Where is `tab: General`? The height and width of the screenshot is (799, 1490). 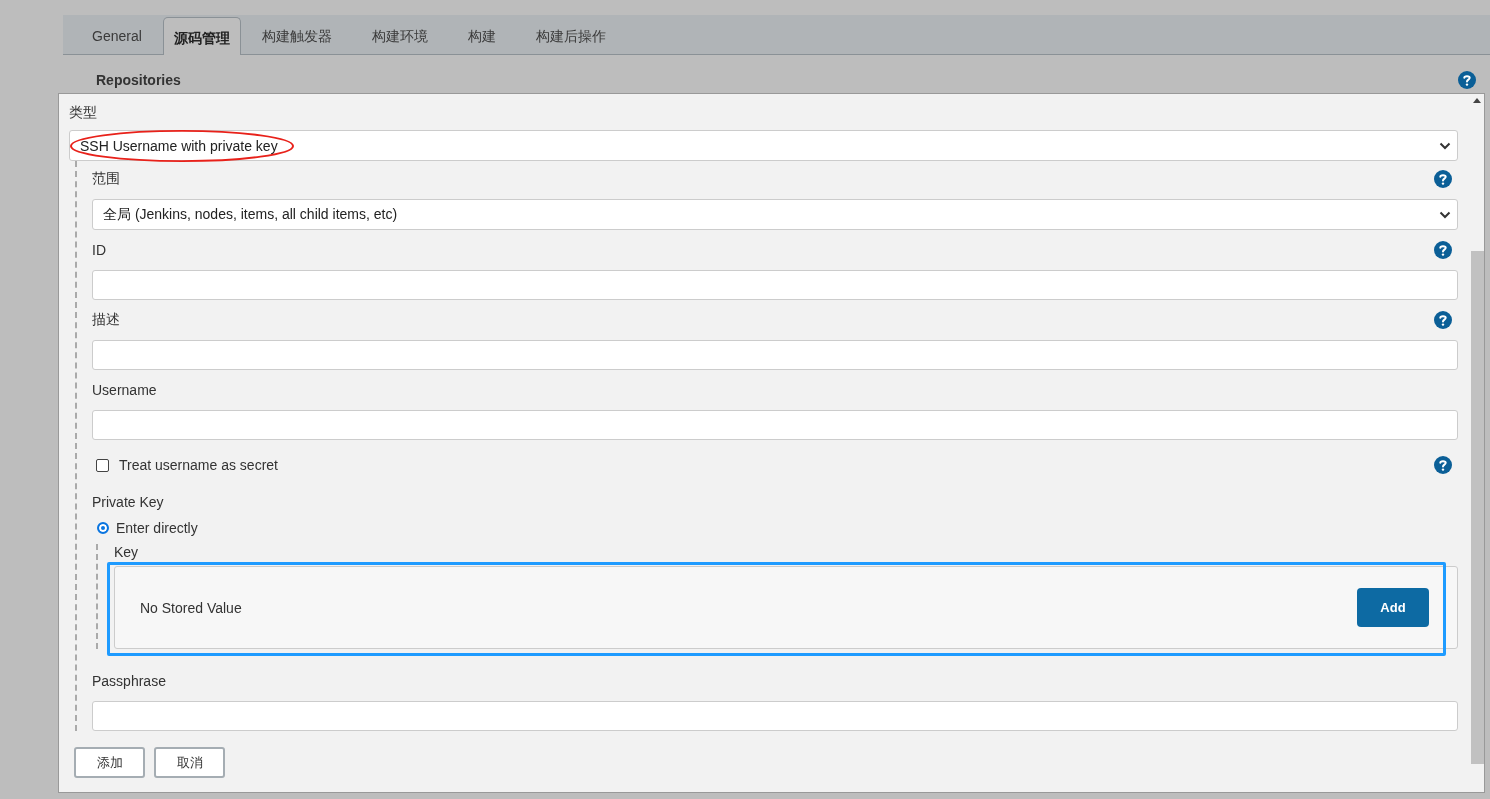 tab: General is located at coordinates (117, 35).